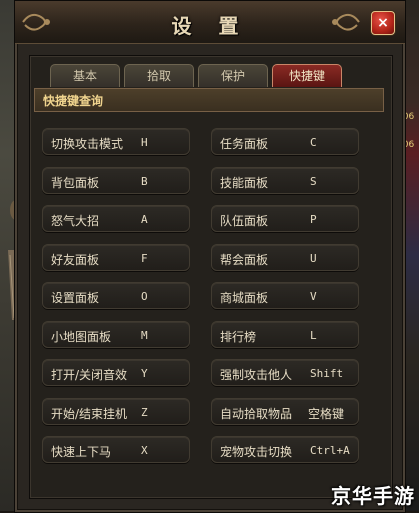 The height and width of the screenshot is (513, 419). I want to click on shortcut-name: 快速上下马, so click(81, 452).